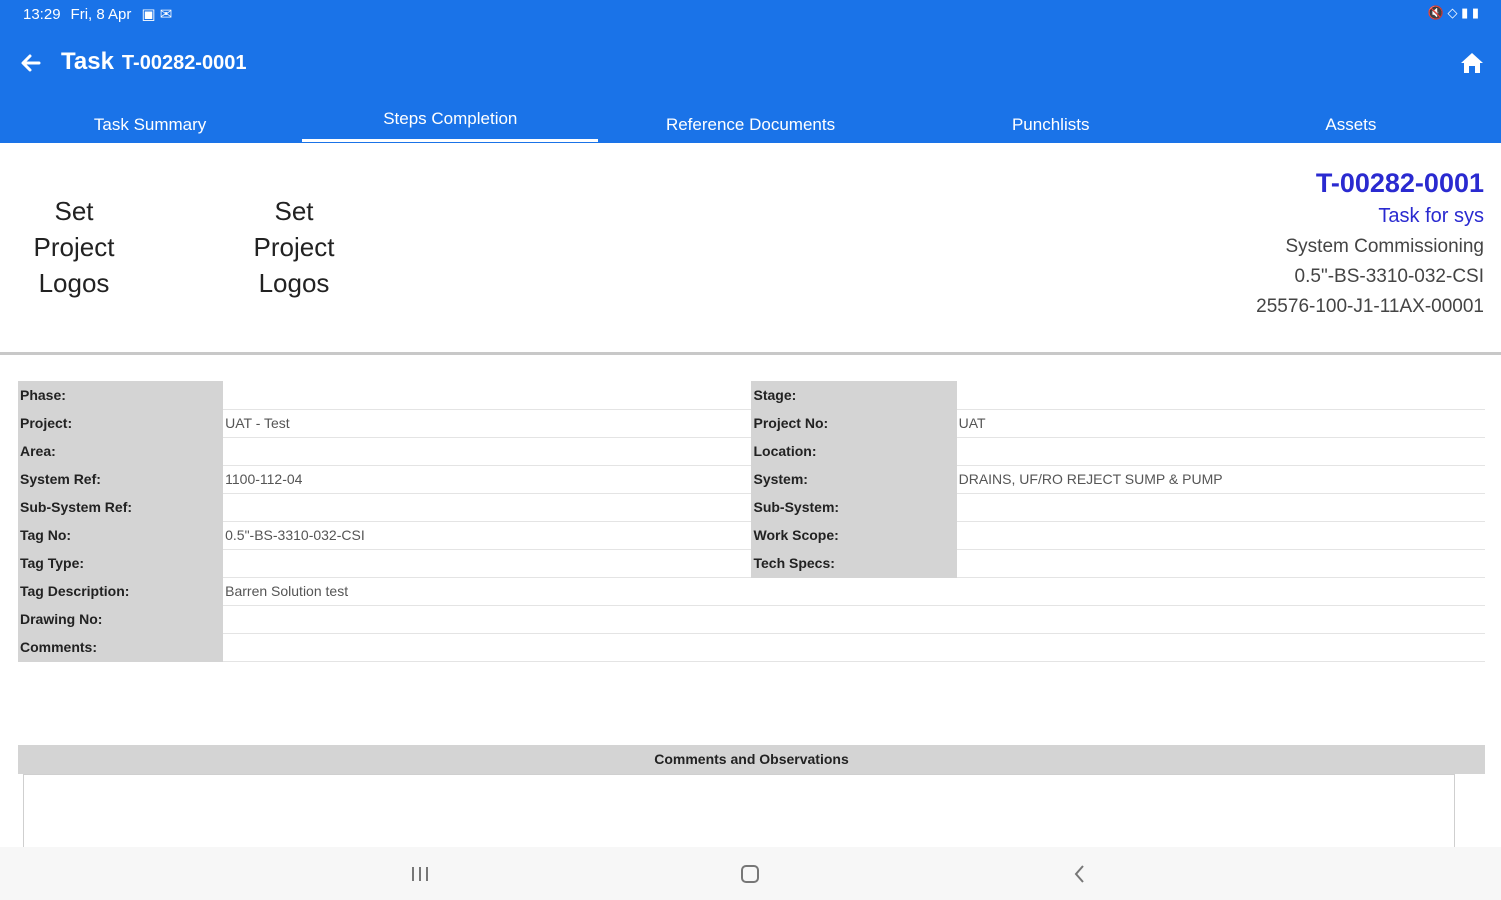 This screenshot has height=900, width=1501. I want to click on field-label: Phase:, so click(121, 395).